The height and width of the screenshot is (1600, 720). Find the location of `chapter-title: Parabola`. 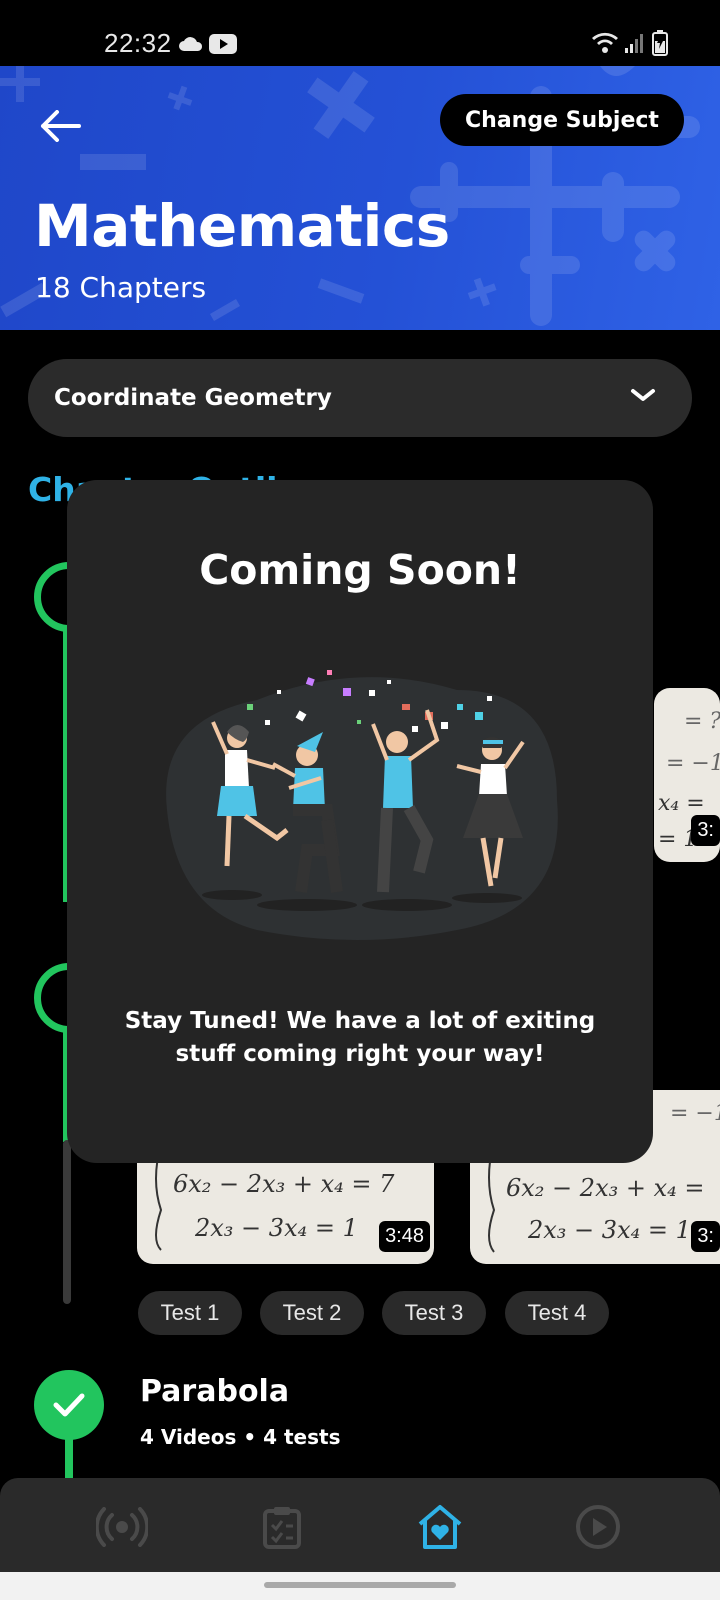

chapter-title: Parabola is located at coordinates (214, 1391).